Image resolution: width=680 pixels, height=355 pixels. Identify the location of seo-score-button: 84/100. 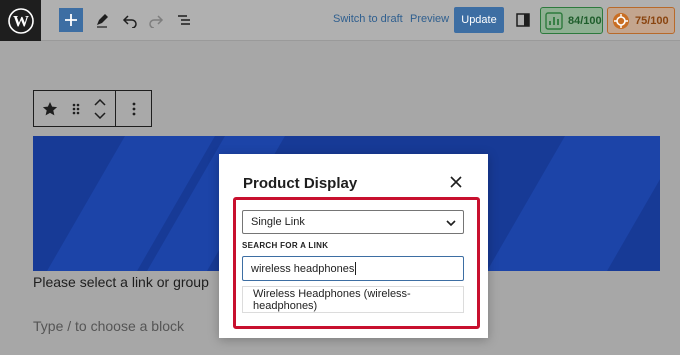
(571, 20).